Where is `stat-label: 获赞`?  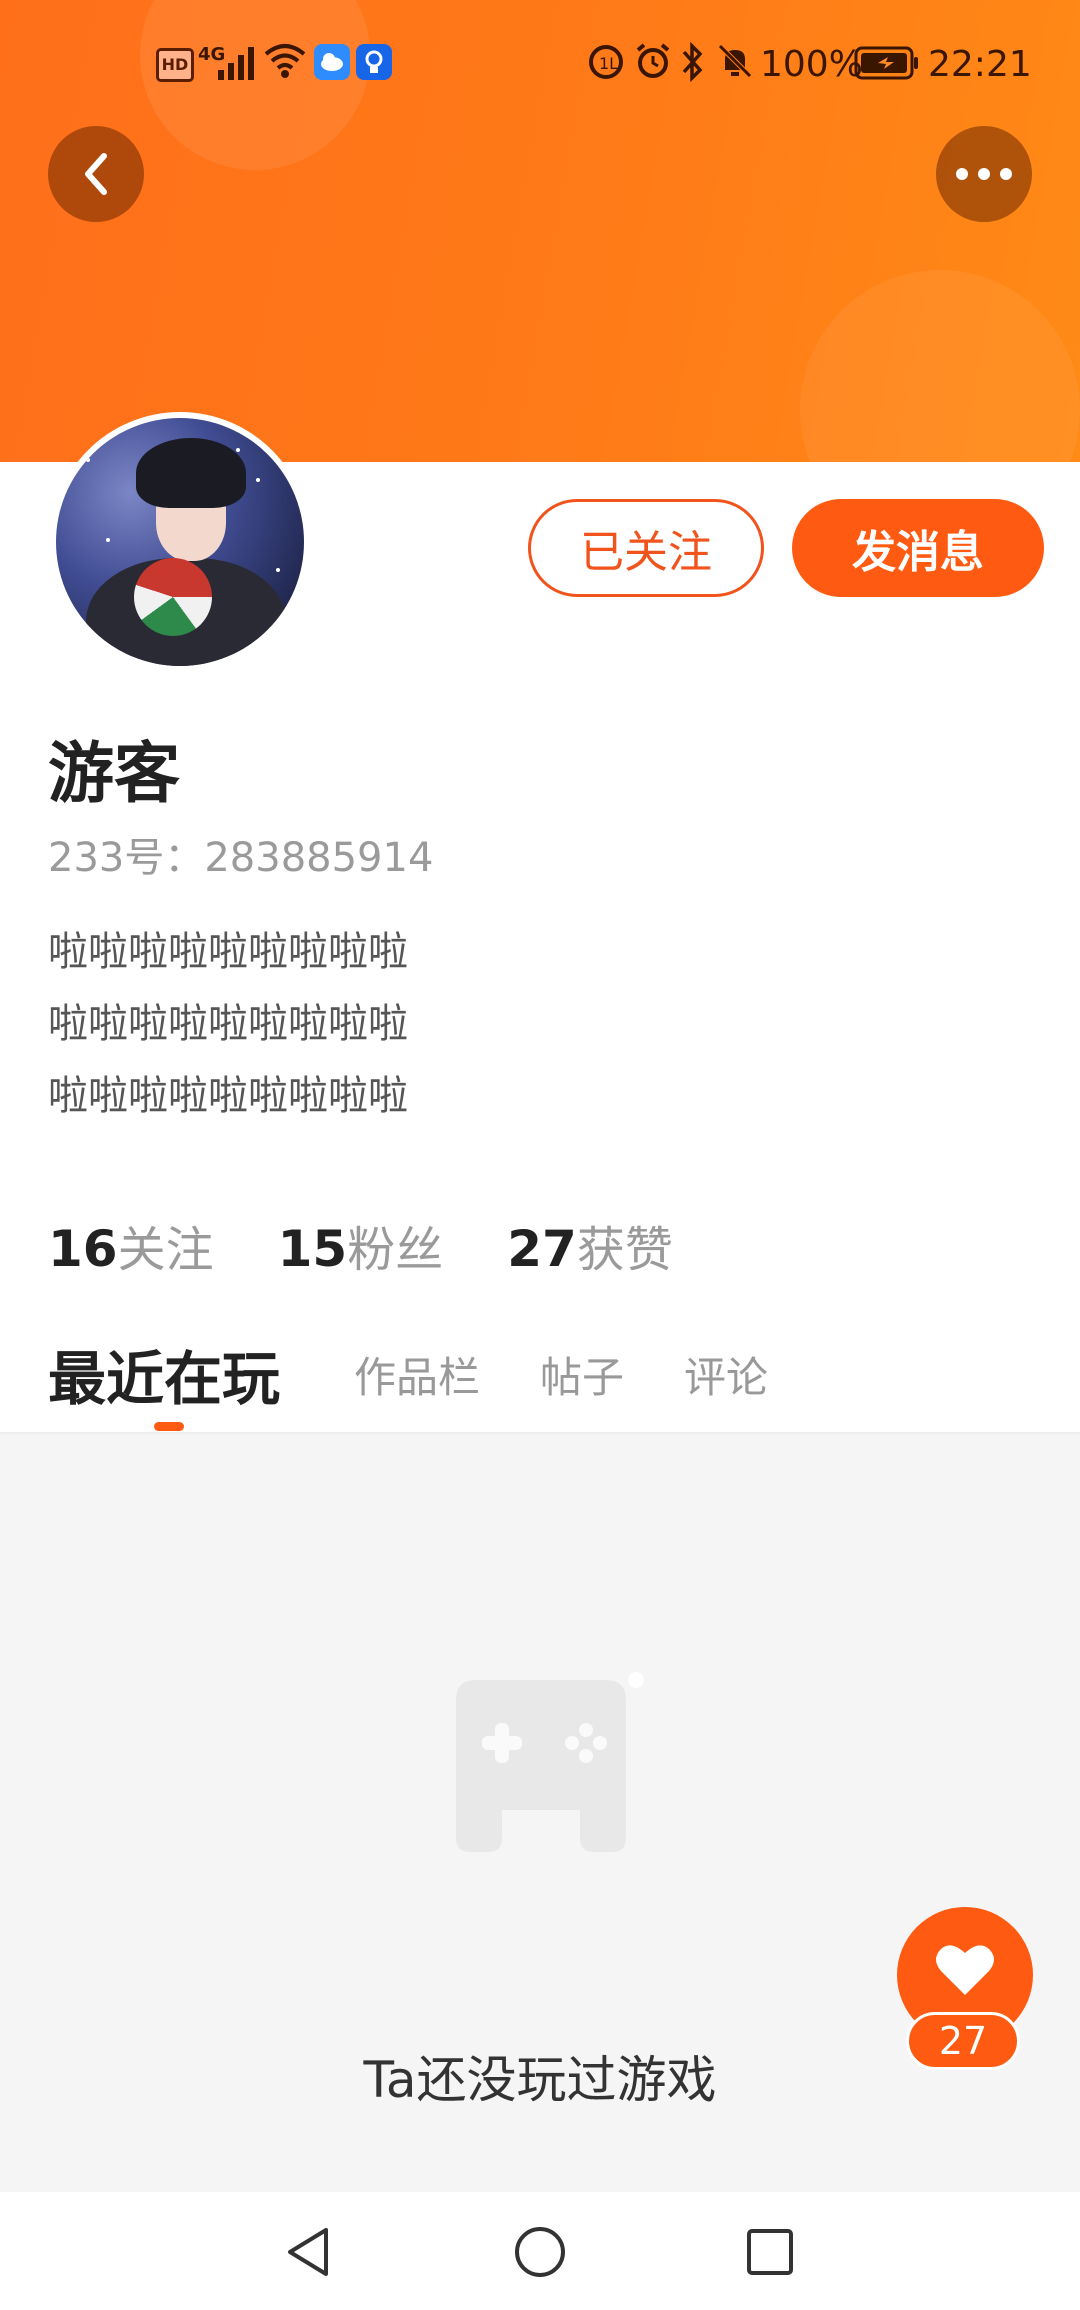
stat-label: 获赞 is located at coordinates (624, 1250).